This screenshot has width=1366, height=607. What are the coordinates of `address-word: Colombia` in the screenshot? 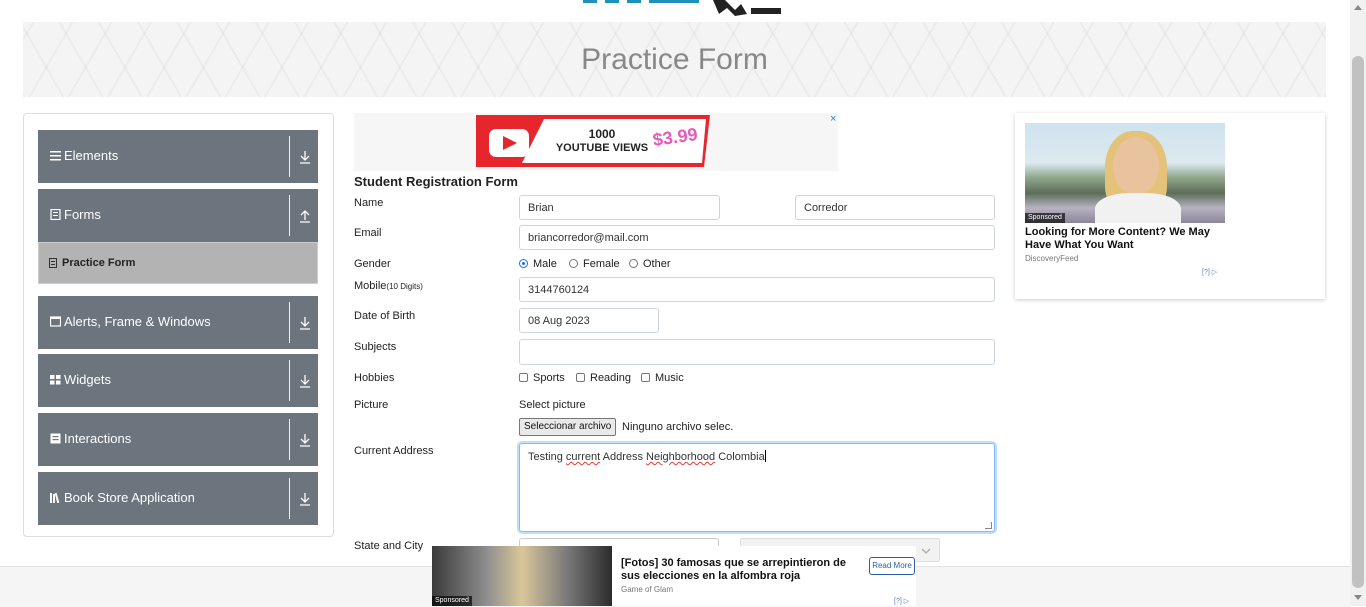 It's located at (741, 457).